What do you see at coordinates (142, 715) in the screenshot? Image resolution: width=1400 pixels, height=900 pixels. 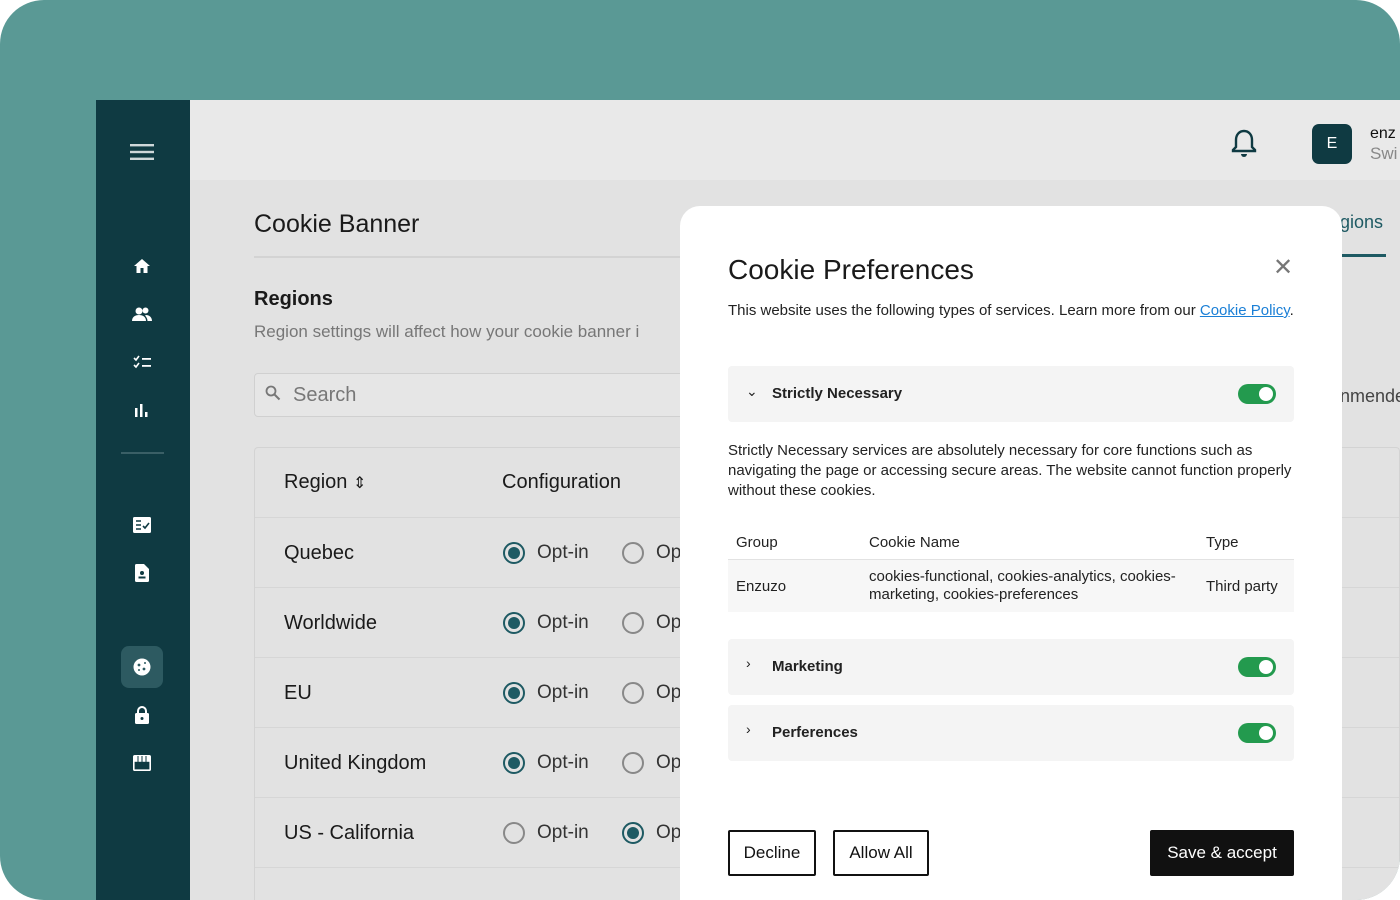 I see `lock-icon` at bounding box center [142, 715].